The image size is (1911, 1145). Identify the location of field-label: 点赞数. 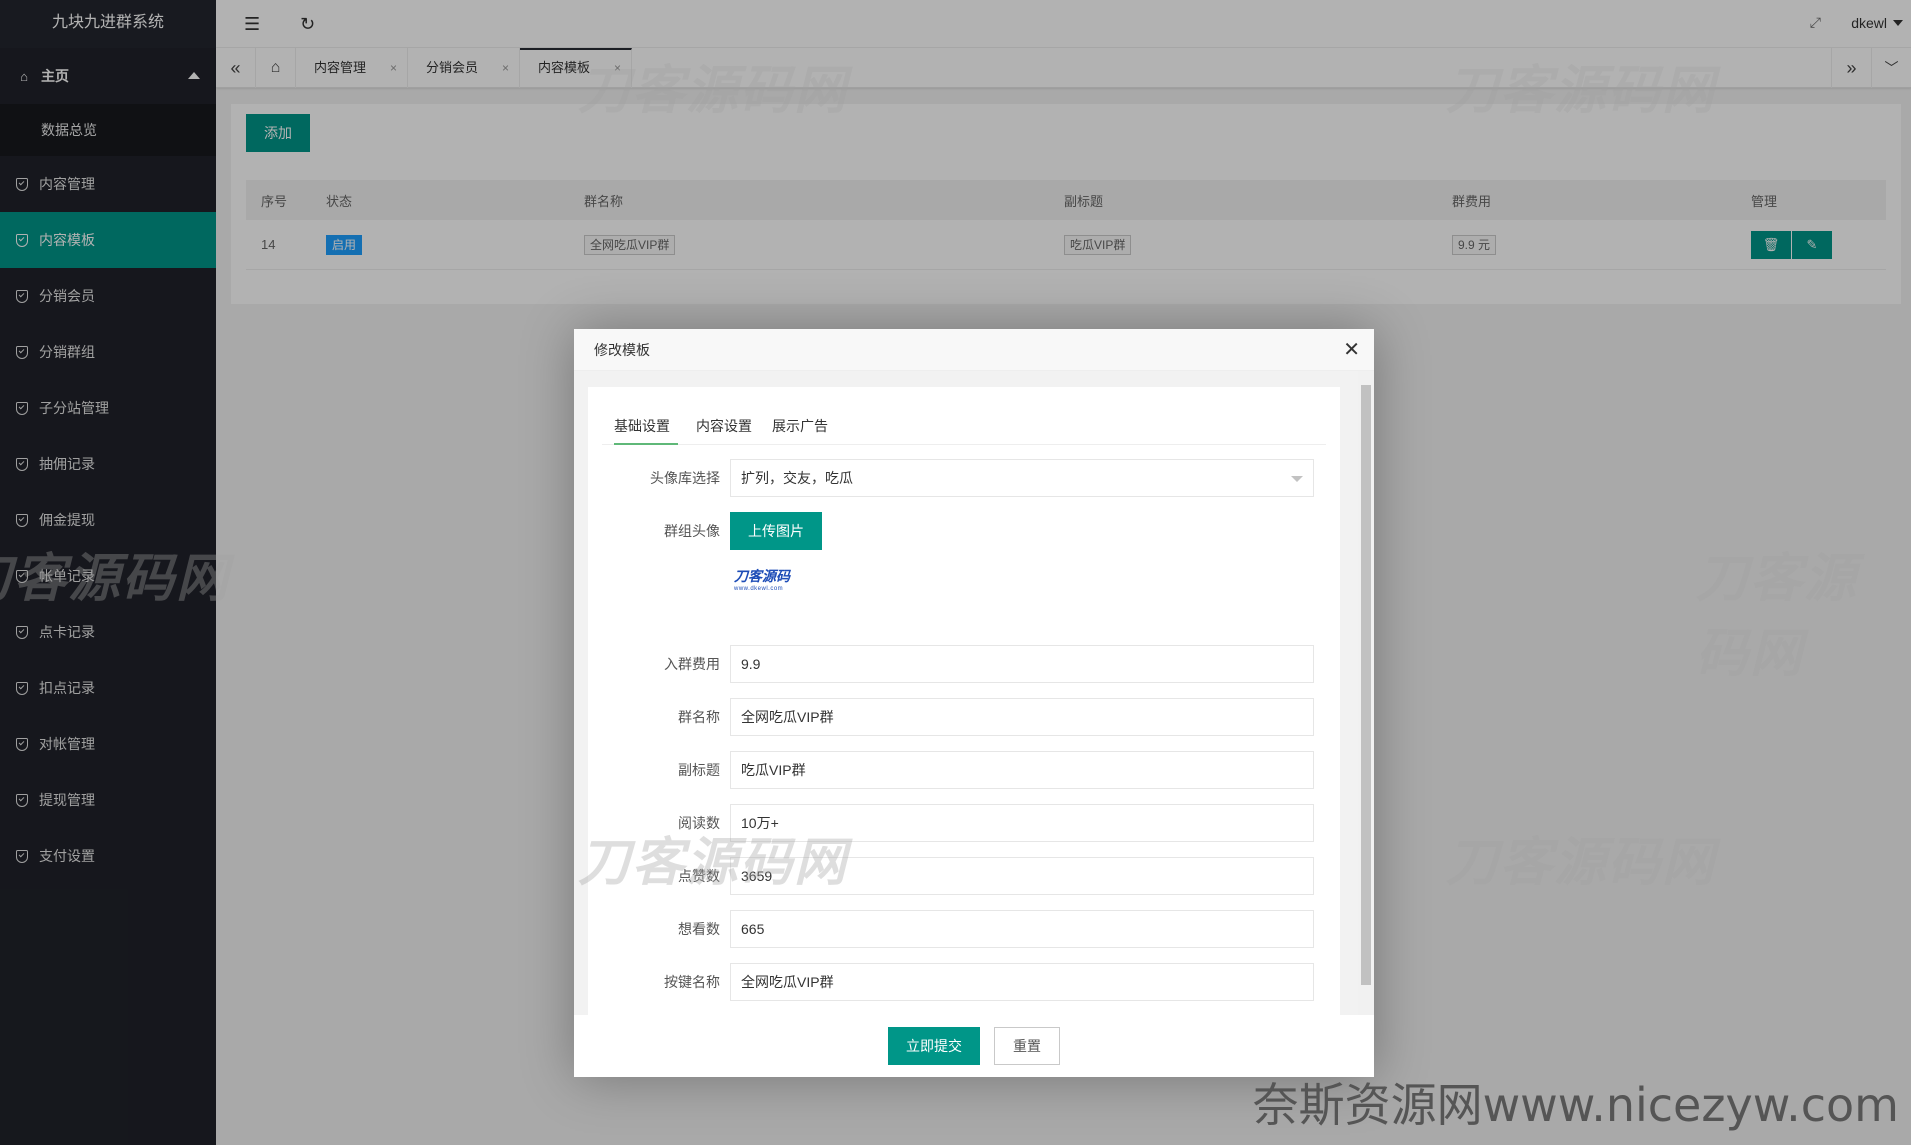
(699, 876).